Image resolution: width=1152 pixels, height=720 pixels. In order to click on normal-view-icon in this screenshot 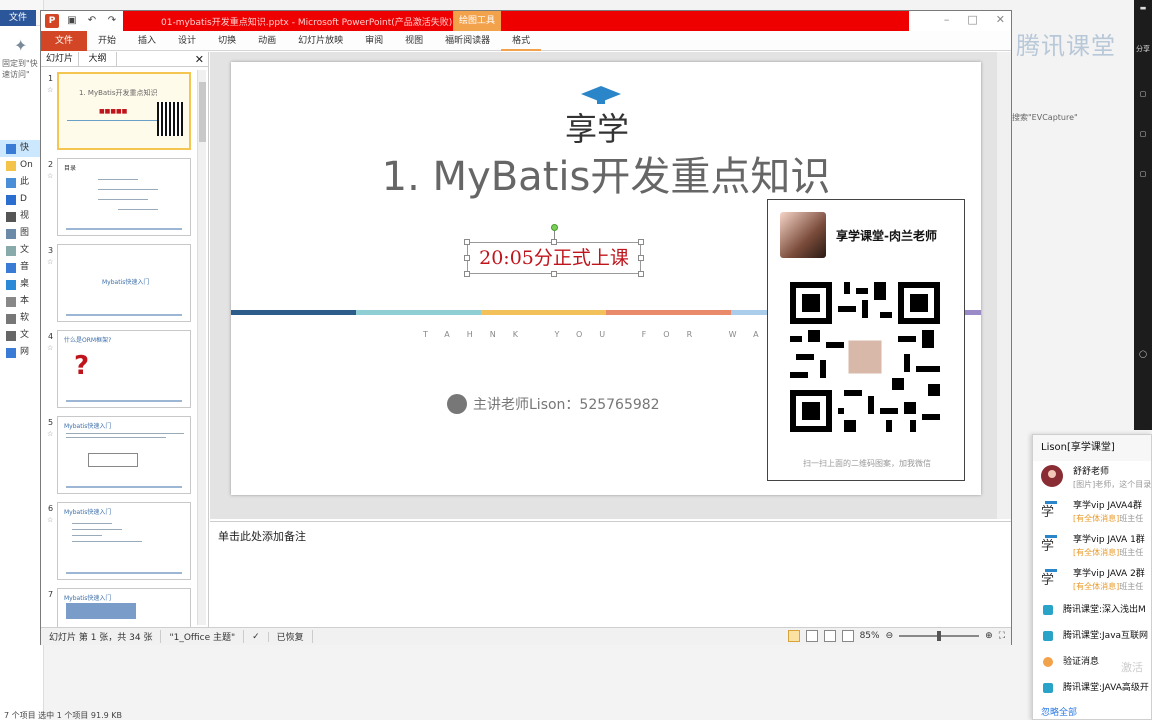, I will do `click(793, 636)`.